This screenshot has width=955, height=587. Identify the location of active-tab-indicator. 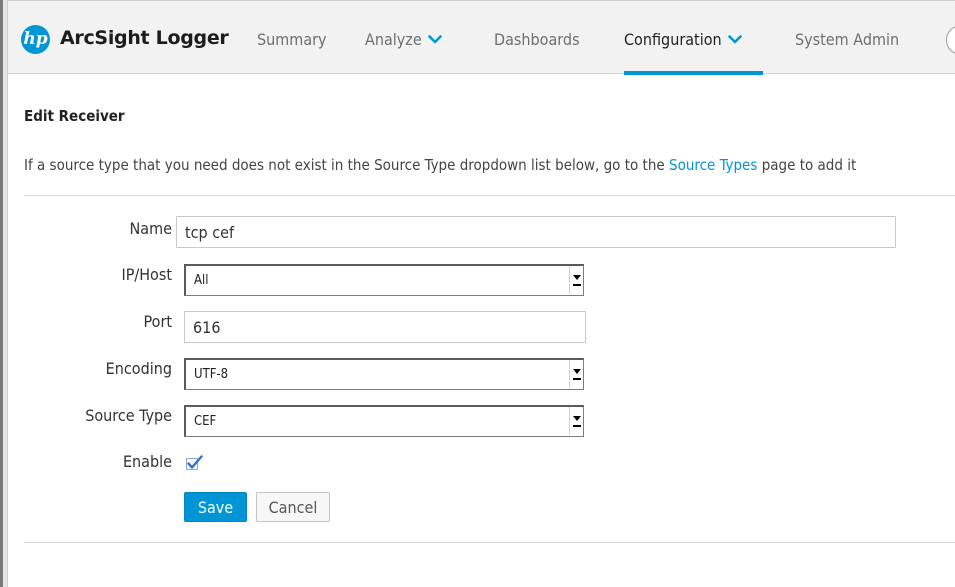
(693, 73).